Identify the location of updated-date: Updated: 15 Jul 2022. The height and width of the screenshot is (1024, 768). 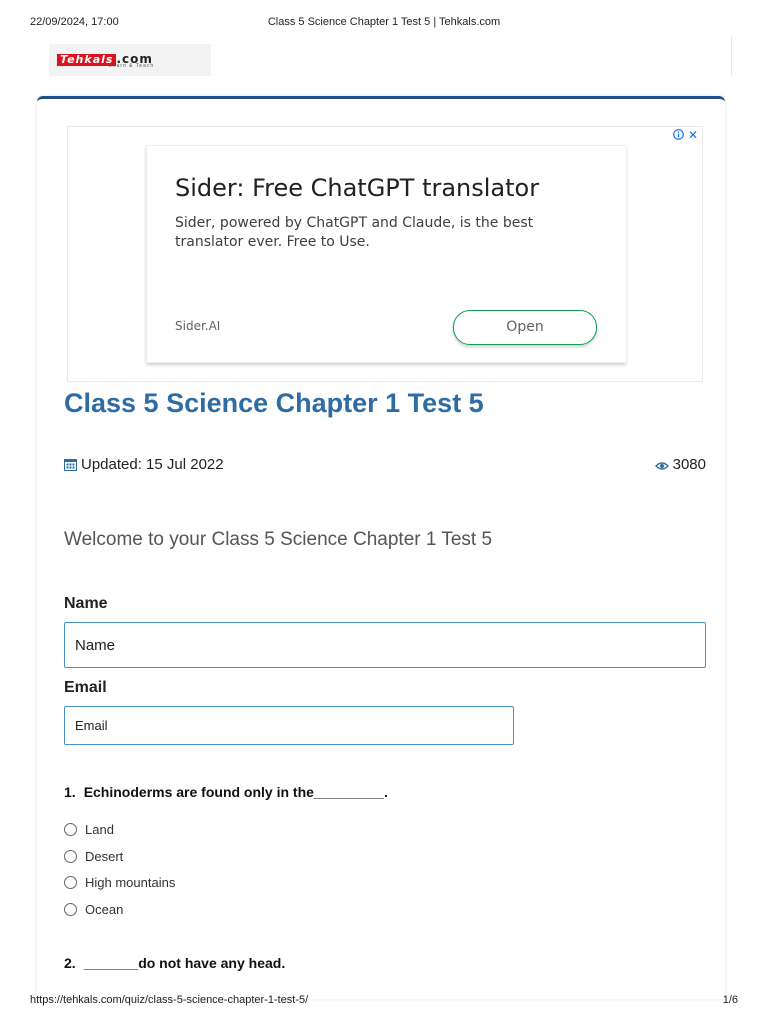
(144, 464).